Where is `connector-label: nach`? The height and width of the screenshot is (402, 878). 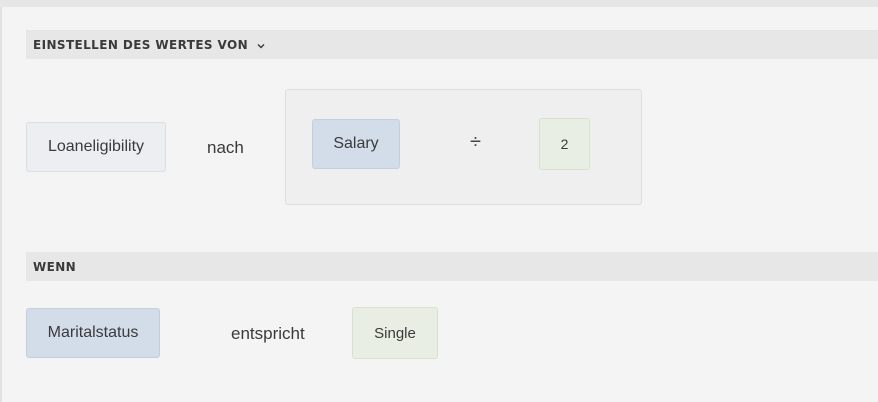 connector-label: nach is located at coordinates (225, 147).